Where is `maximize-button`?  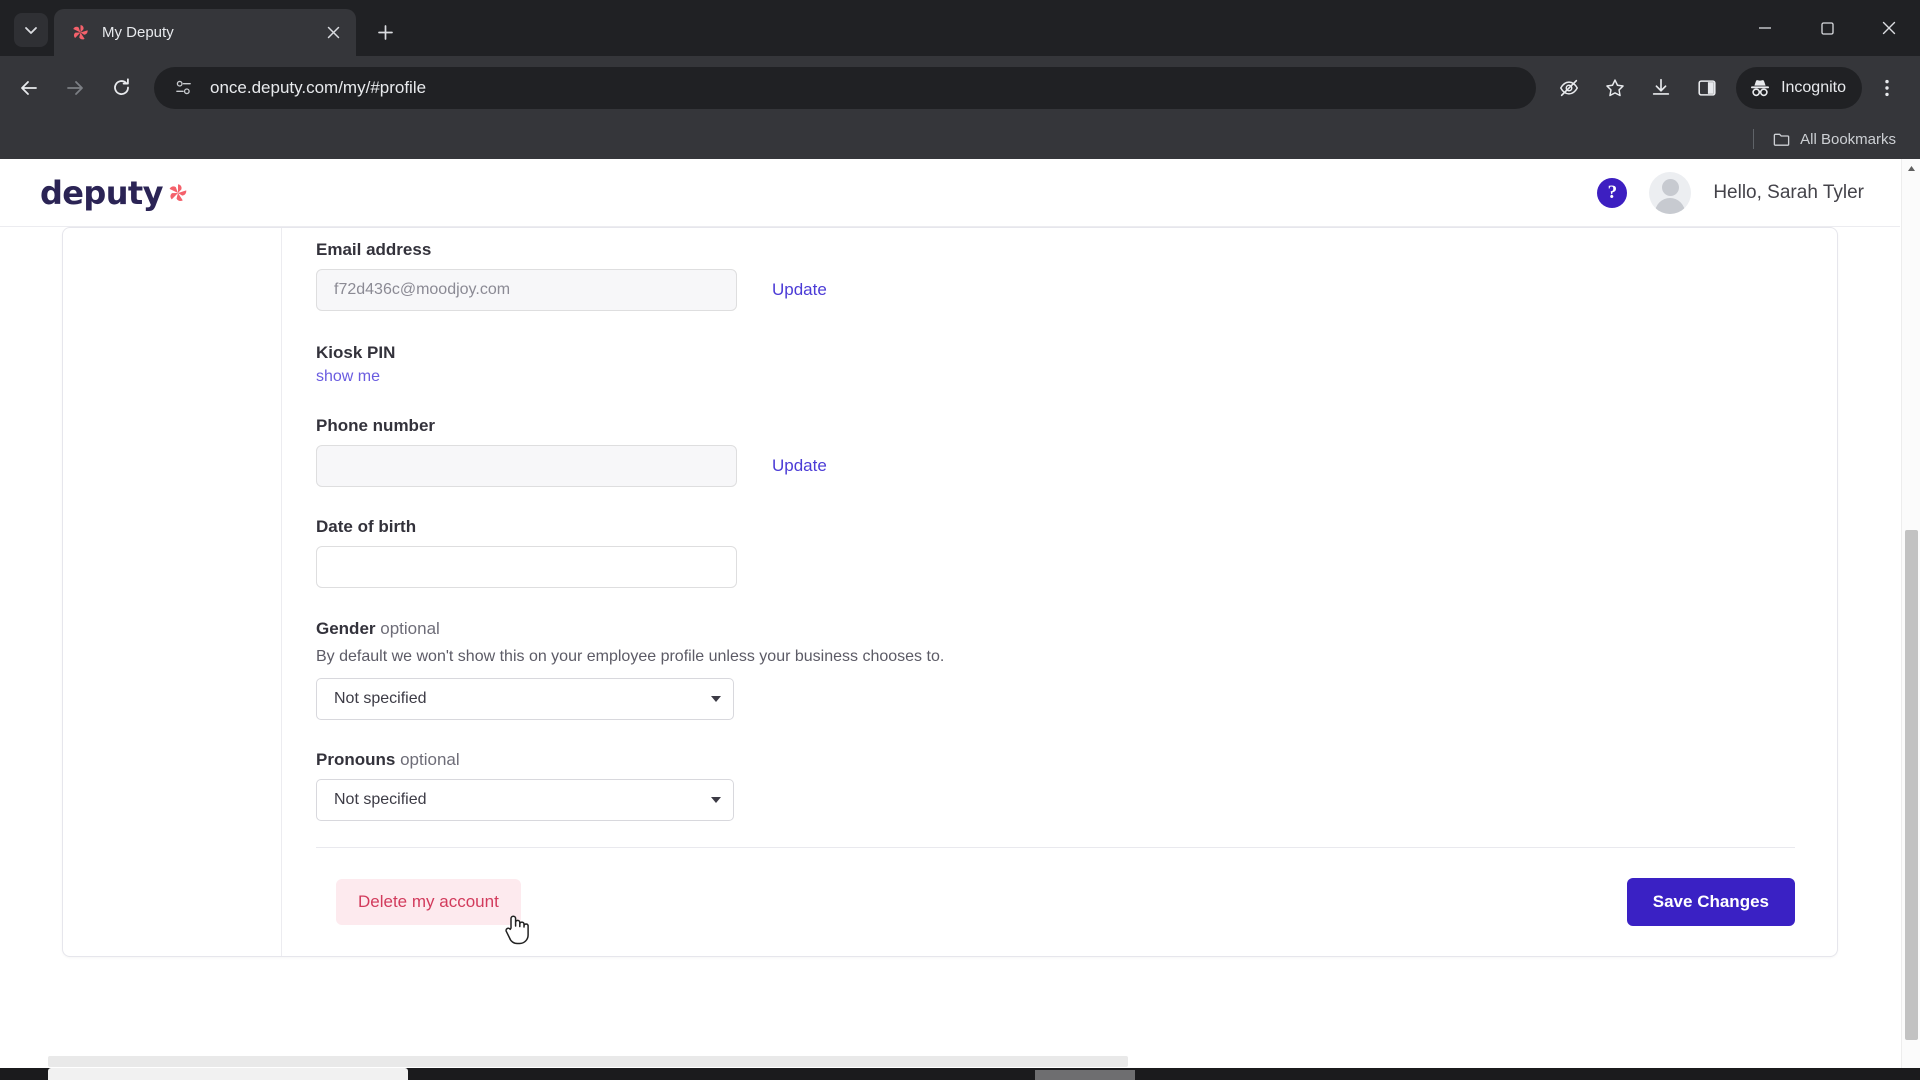
maximize-button is located at coordinates (1827, 28).